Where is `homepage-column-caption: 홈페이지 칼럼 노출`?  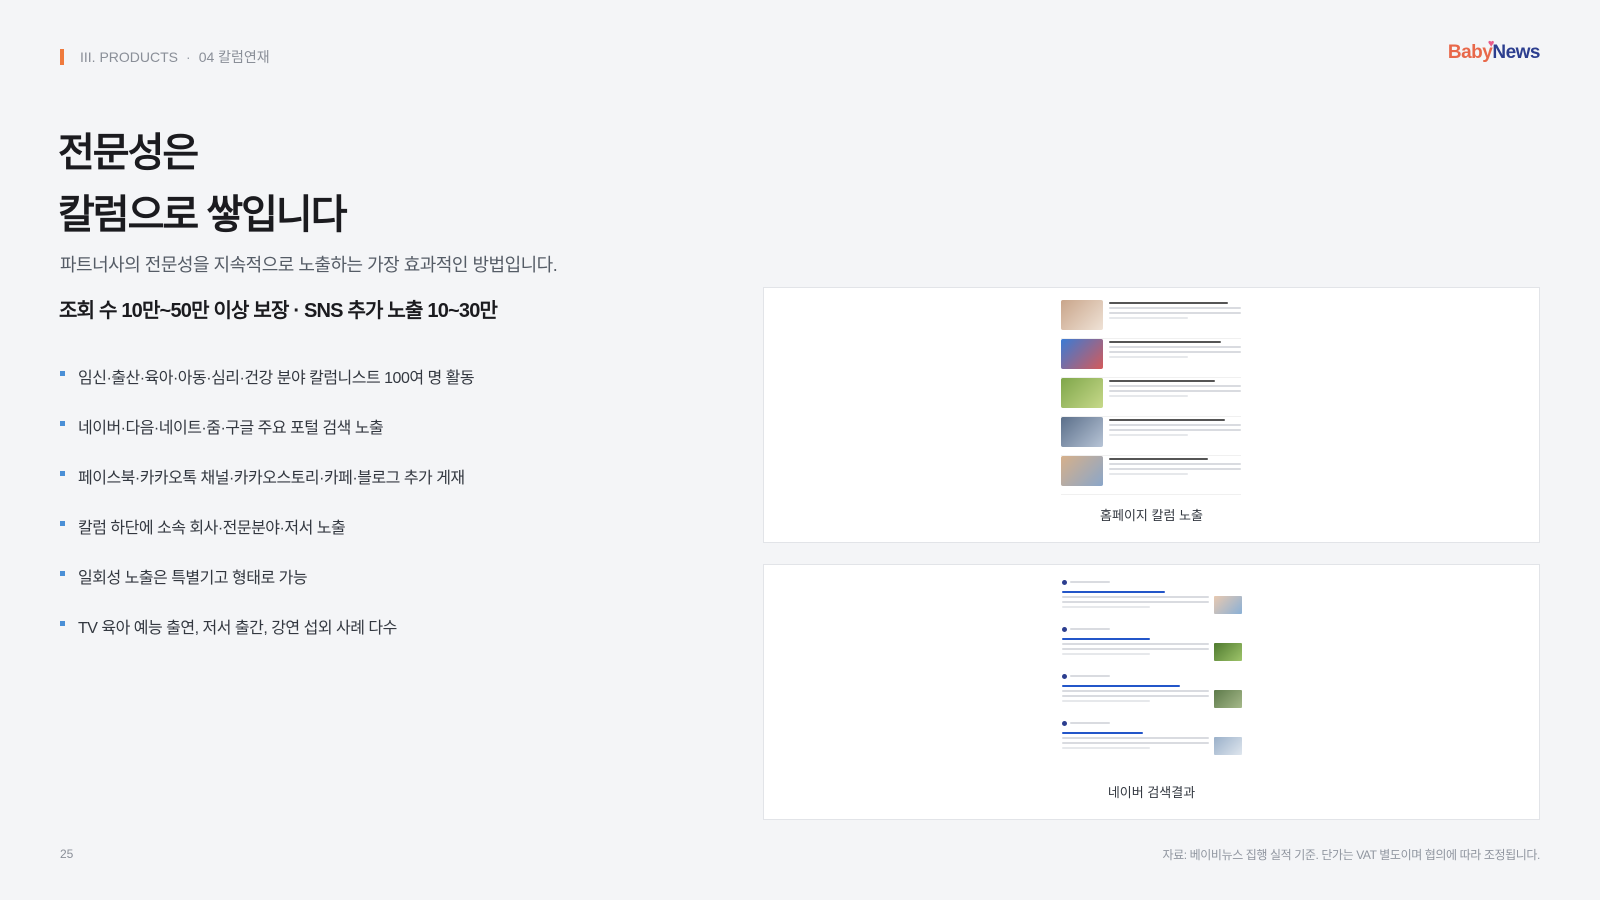 homepage-column-caption: 홈페이지 칼럼 노출 is located at coordinates (1151, 515).